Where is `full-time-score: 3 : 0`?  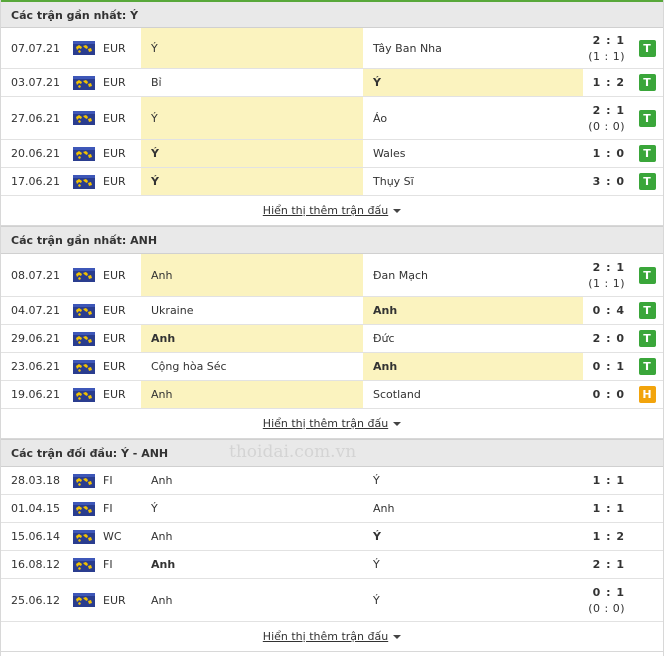 full-time-score: 3 : 0 is located at coordinates (608, 181).